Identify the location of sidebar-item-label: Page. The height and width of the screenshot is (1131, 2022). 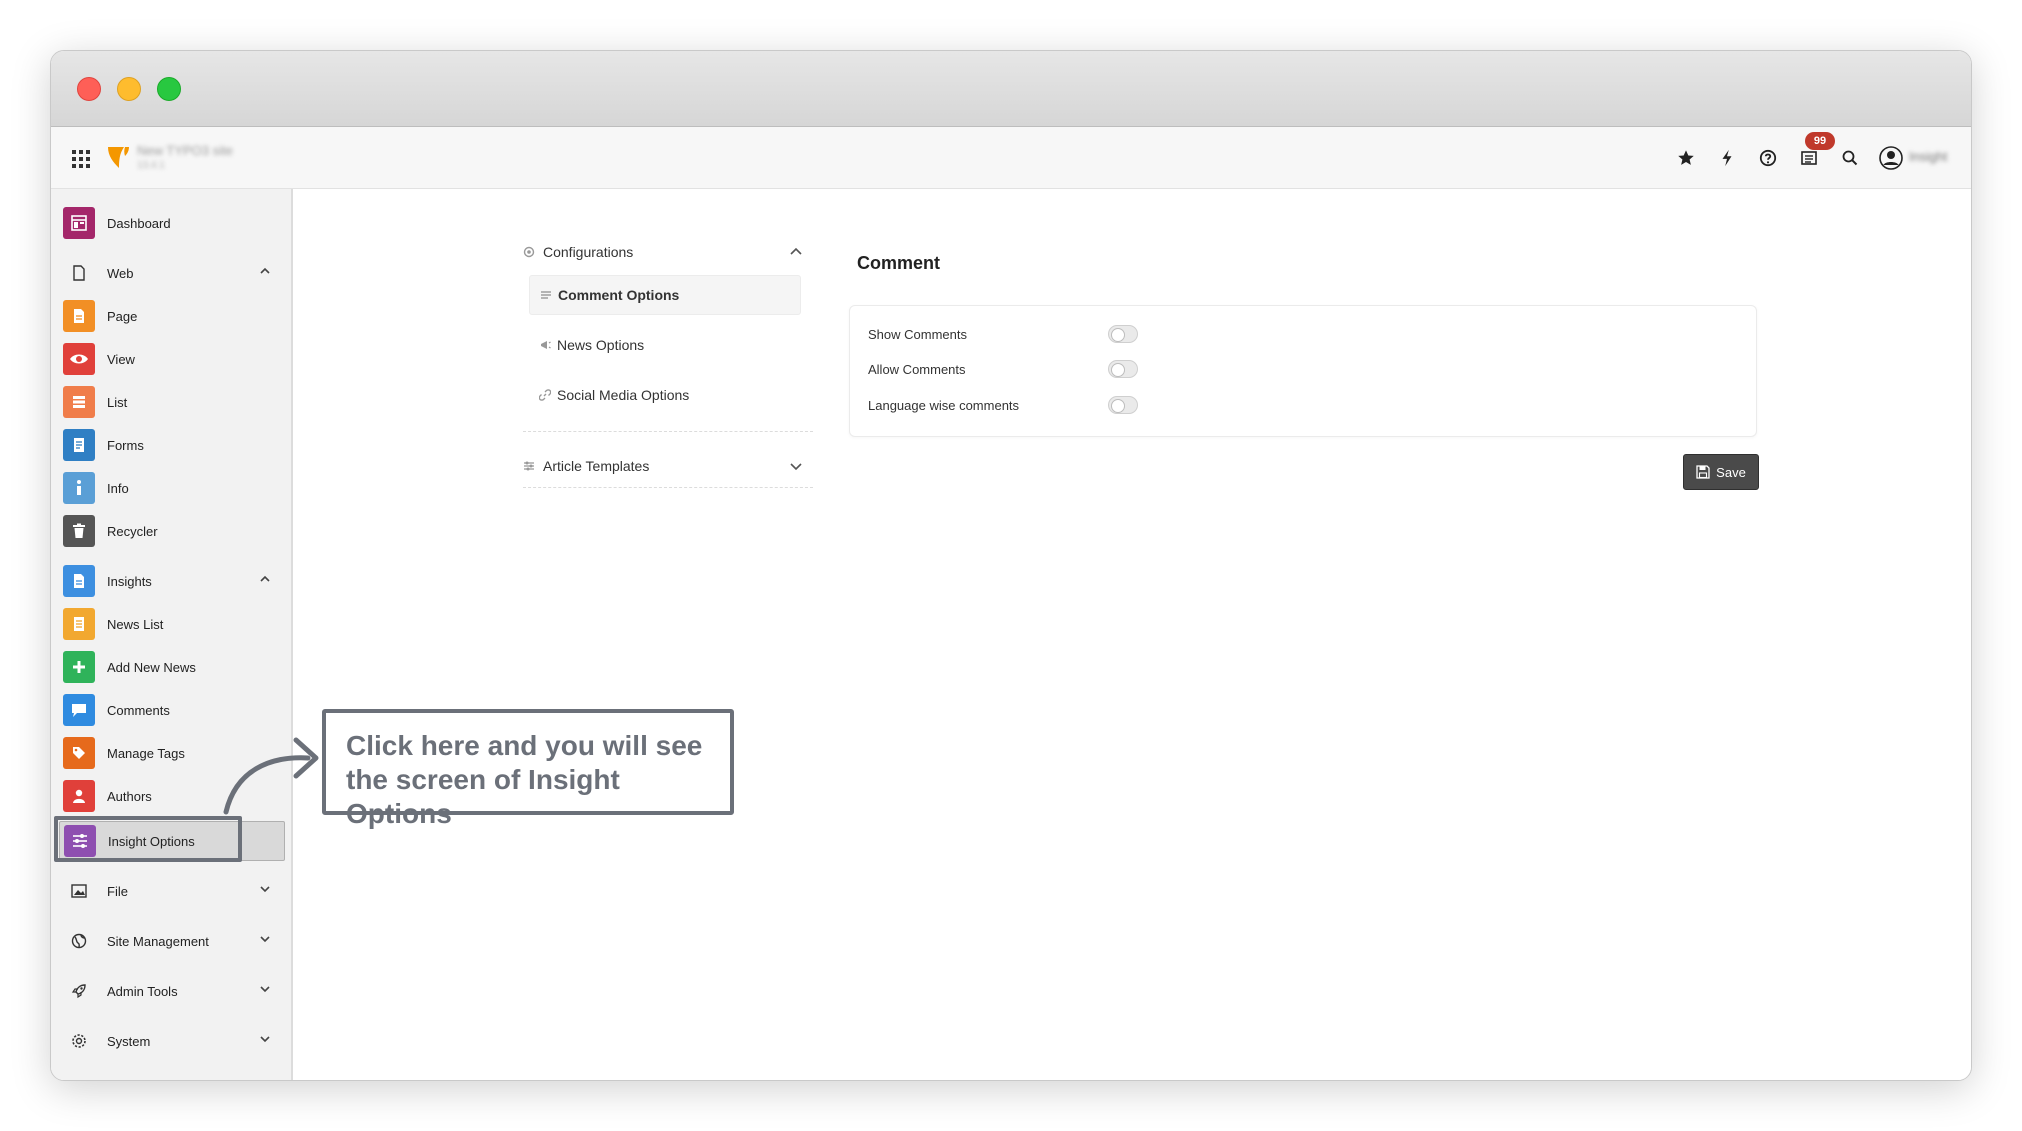
(122, 316).